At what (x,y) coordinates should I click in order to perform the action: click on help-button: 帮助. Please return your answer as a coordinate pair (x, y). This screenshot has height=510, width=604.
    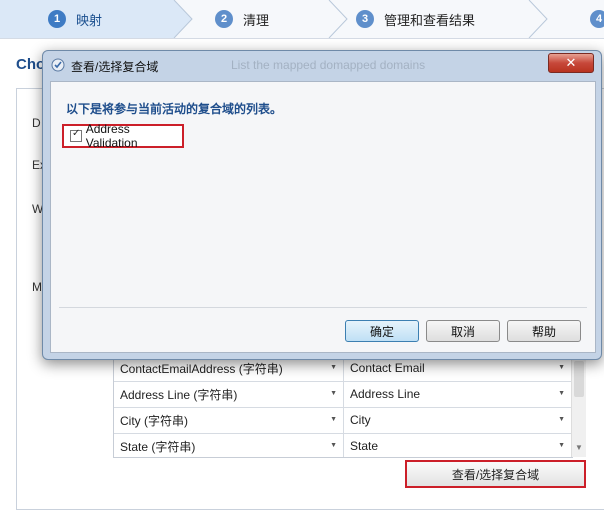
    Looking at the image, I should click on (544, 331).